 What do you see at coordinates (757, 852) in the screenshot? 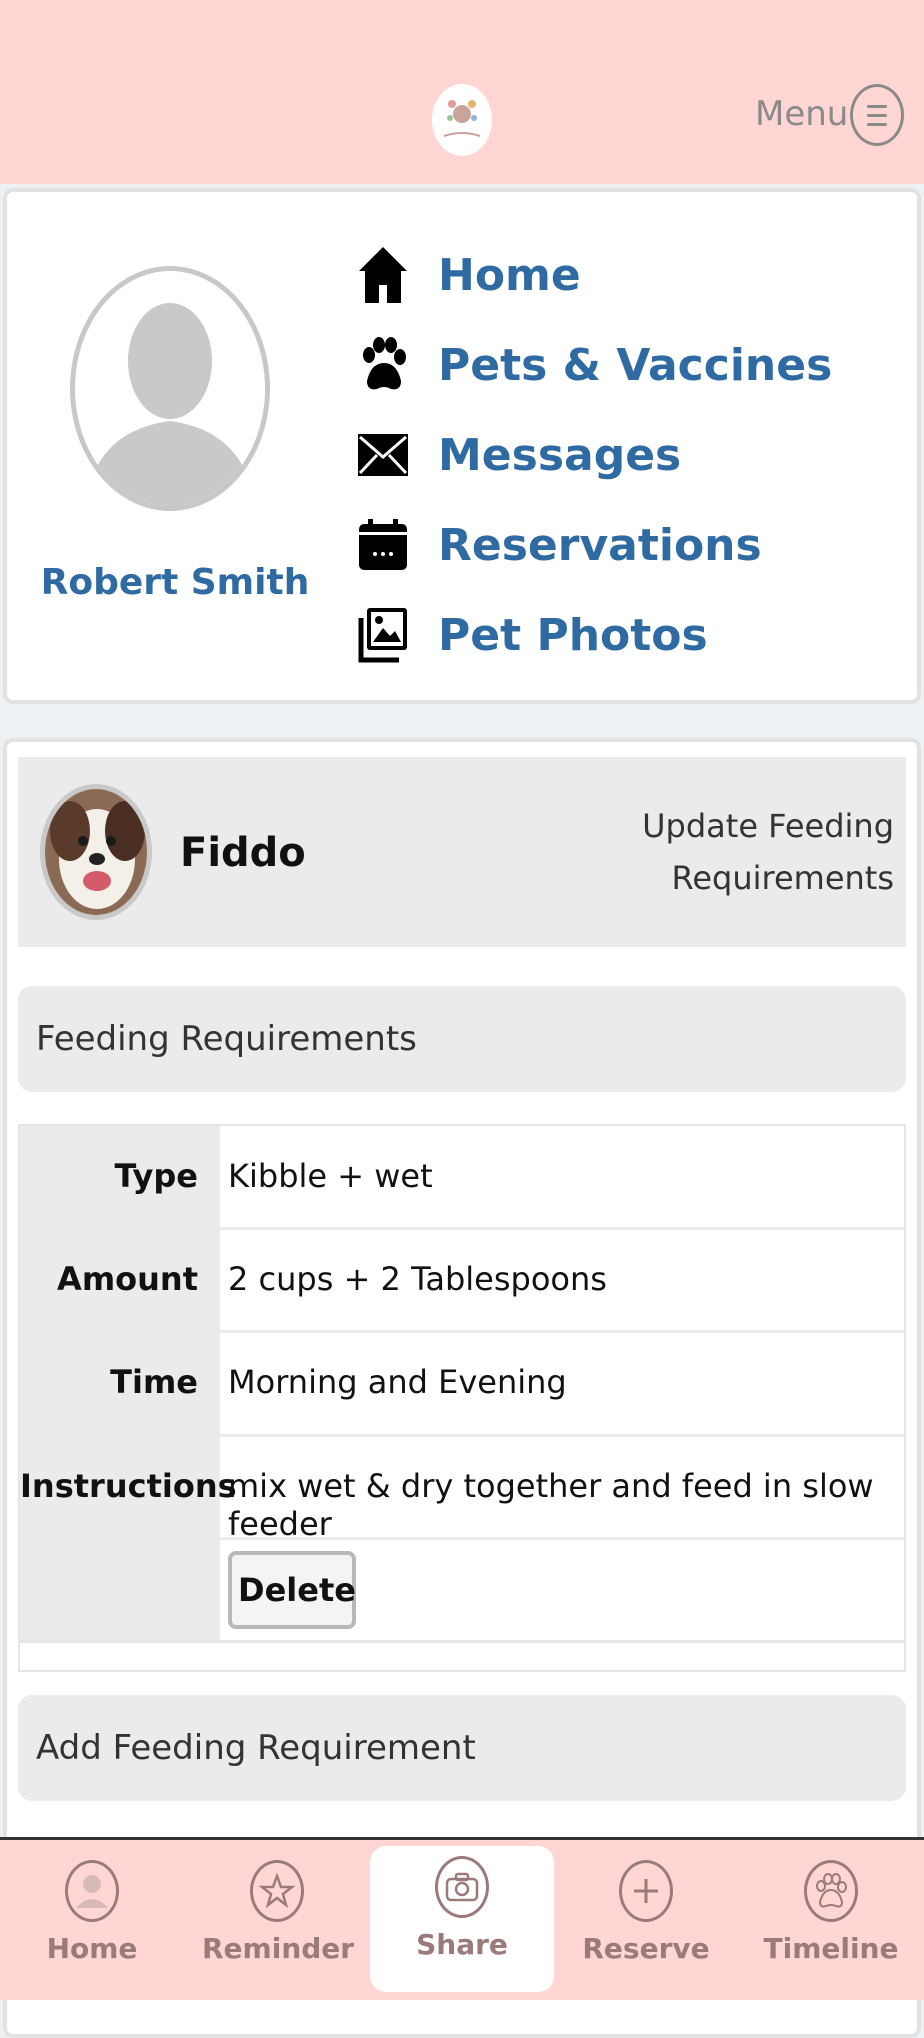
I see `update-feeding-link: Update Feeding Requirements` at bounding box center [757, 852].